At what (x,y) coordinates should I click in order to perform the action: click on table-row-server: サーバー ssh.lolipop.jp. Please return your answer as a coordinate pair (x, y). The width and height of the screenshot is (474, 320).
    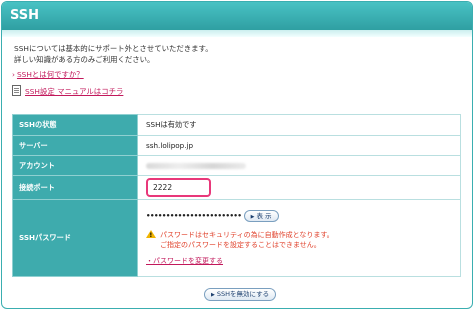
    Looking at the image, I should click on (236, 145).